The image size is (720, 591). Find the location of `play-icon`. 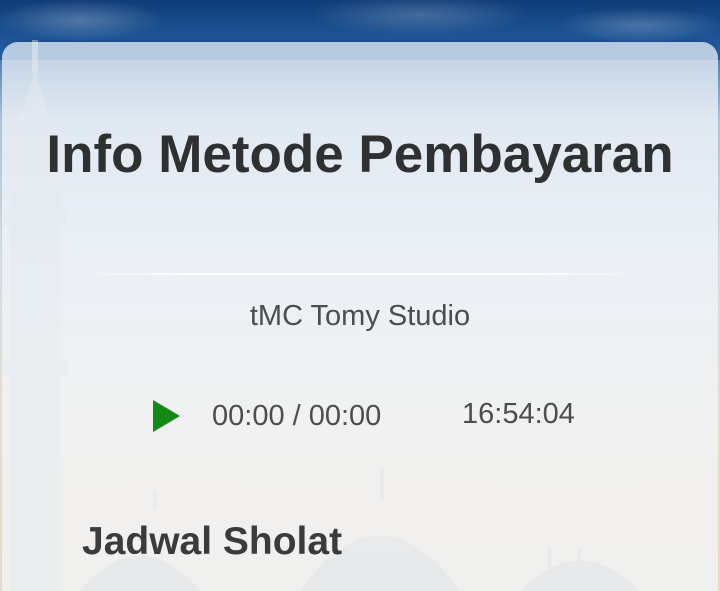

play-icon is located at coordinates (166, 416).